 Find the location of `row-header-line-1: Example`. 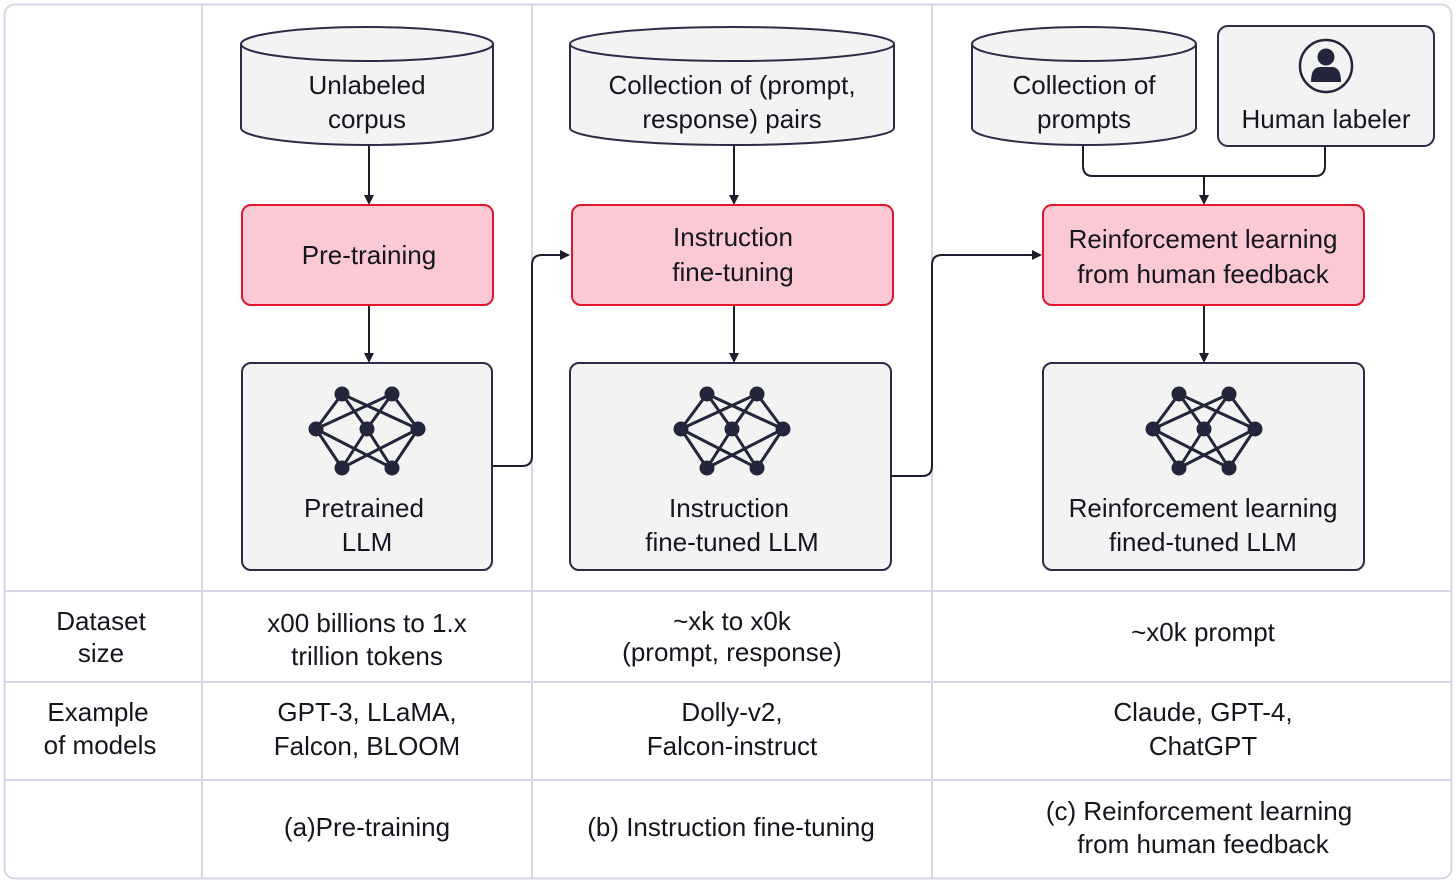

row-header-line-1: Example is located at coordinates (97, 712).